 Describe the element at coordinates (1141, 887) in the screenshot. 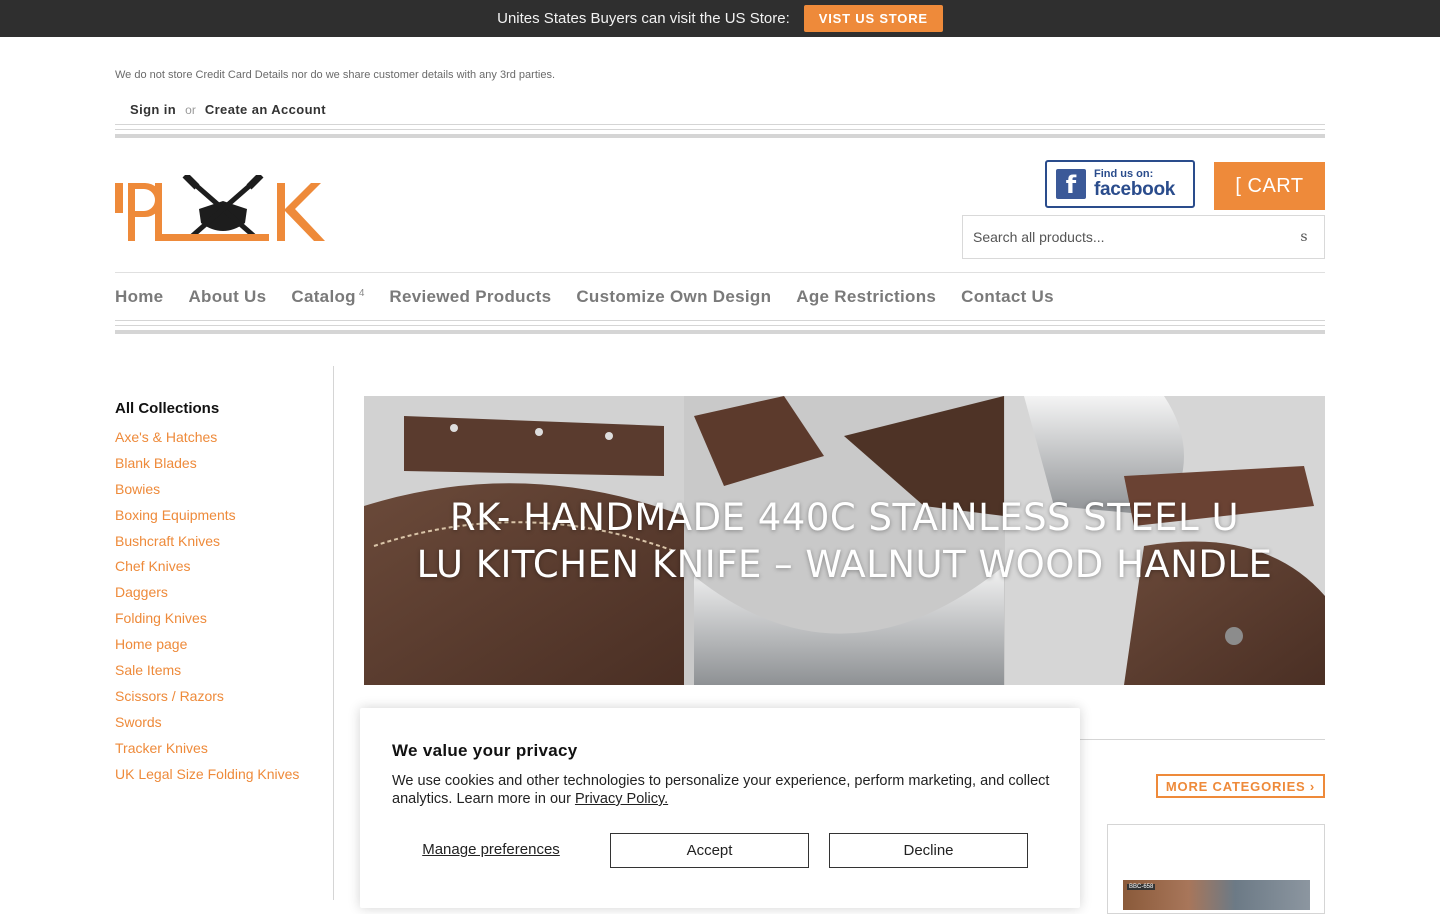

I see `product-tag: BBC-658` at that location.